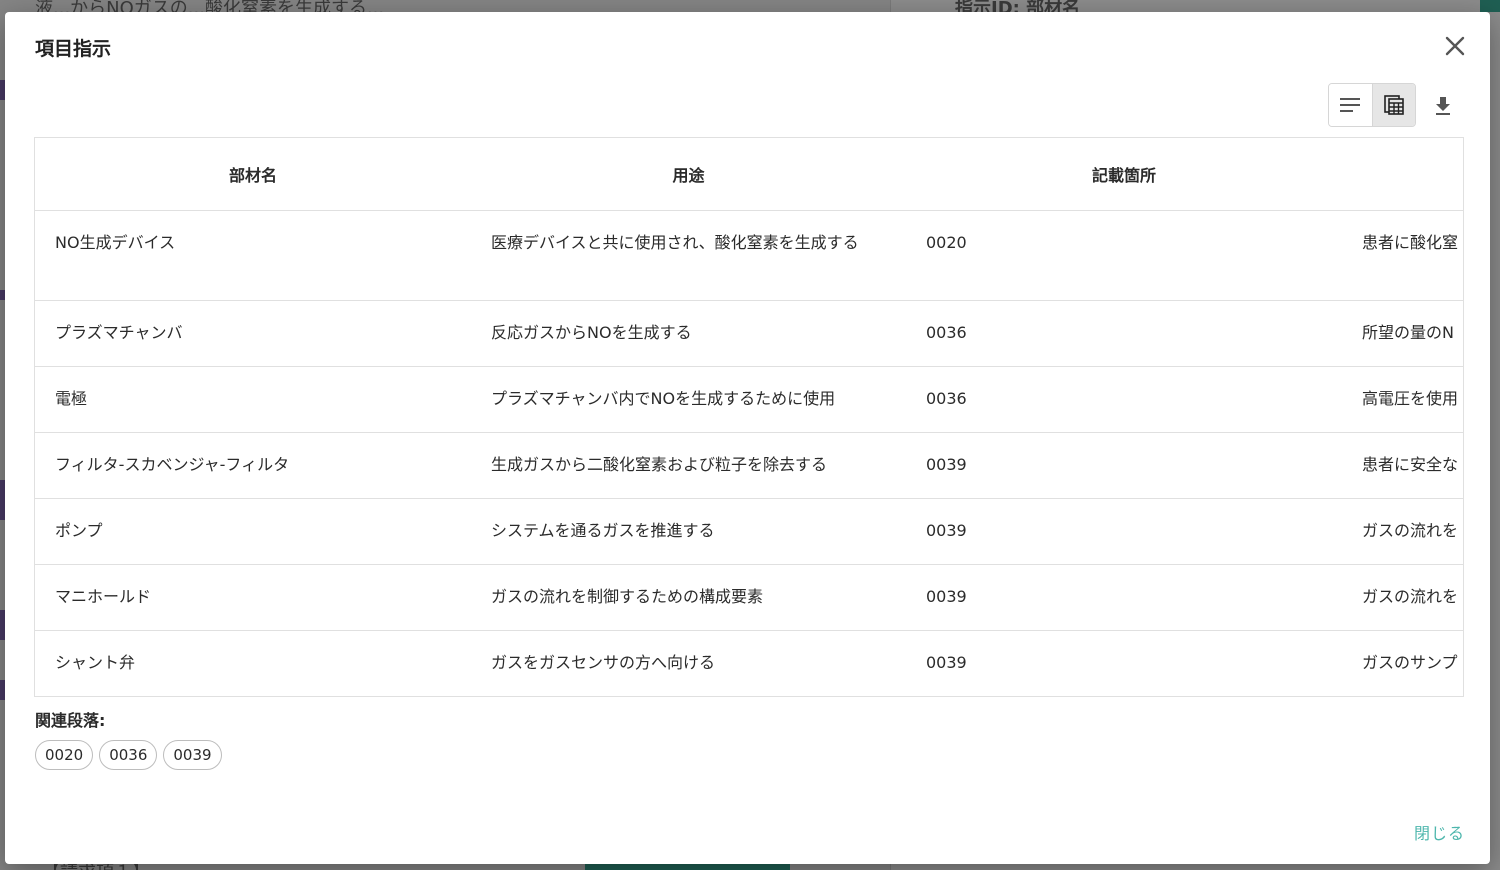 This screenshot has width=1500, height=870. I want to click on related-paragraph-chips: 0020 0036 0039, so click(128, 755).